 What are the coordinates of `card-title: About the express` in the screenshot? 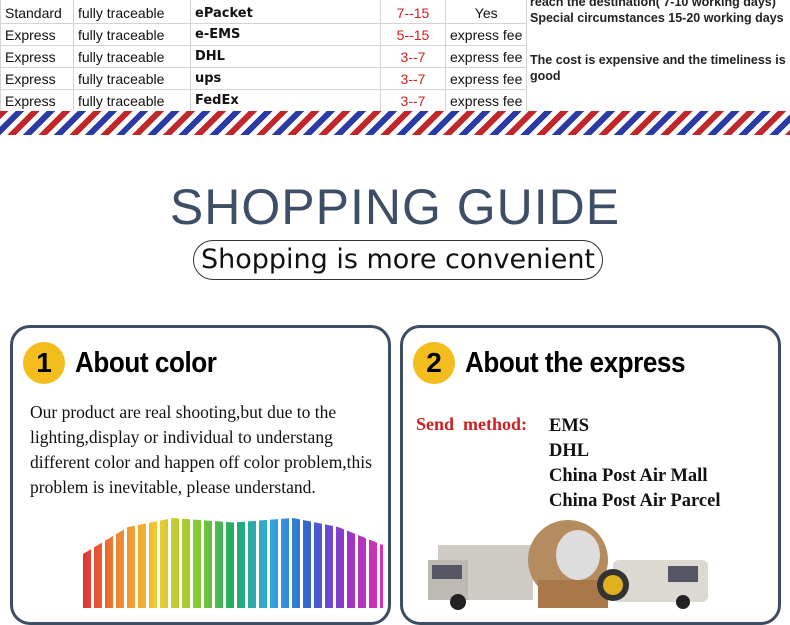 It's located at (575, 363).